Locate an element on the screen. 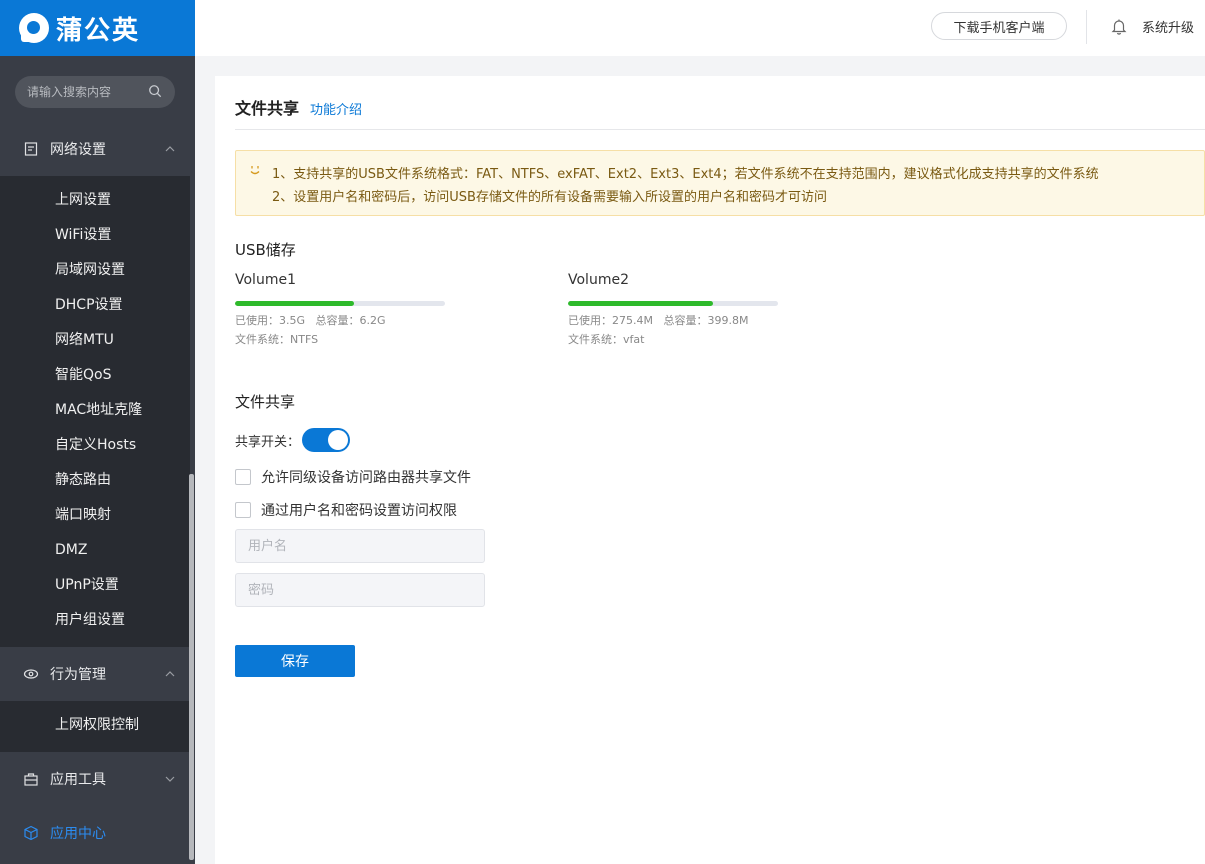  total-value: 399.8M is located at coordinates (728, 320).